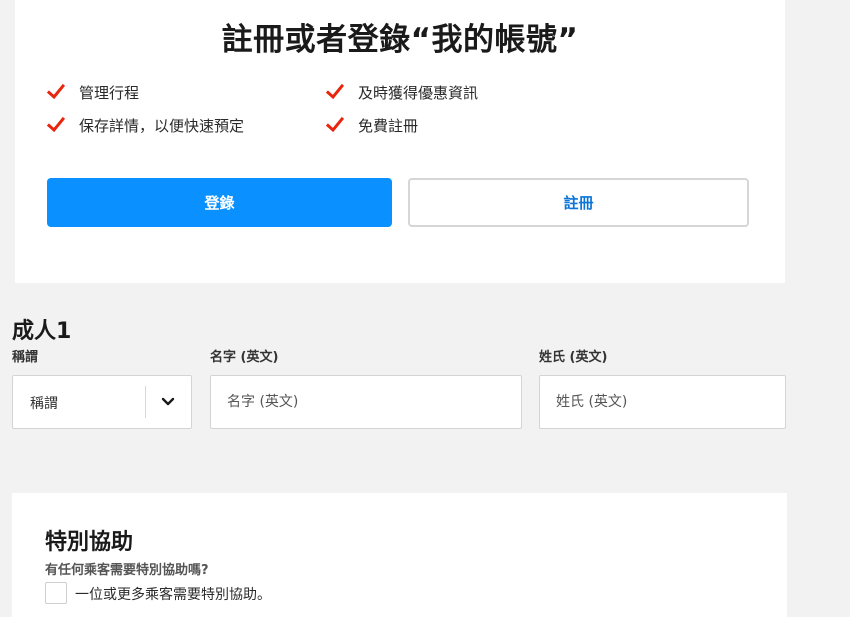  I want to click on benefit-item: 保存詳情，以便快速預定, so click(145, 125).